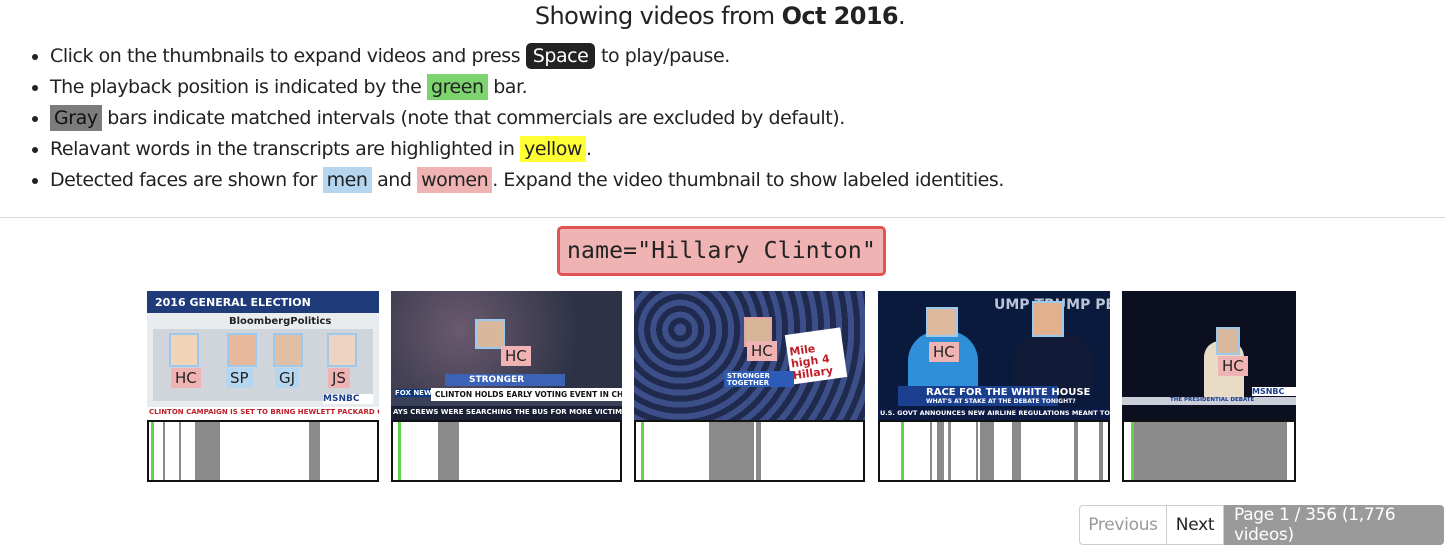  Describe the element at coordinates (662, 56) in the screenshot. I see `instruction-text: to play/pause.` at that location.